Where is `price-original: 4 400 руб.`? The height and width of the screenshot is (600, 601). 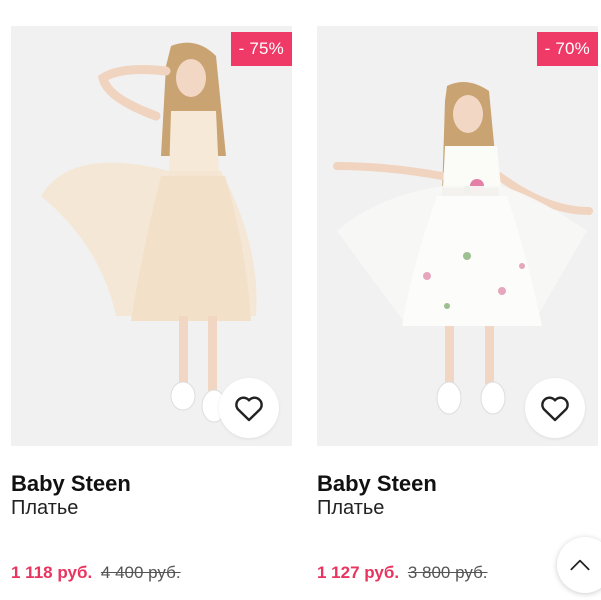
price-original: 4 400 руб. is located at coordinates (140, 572).